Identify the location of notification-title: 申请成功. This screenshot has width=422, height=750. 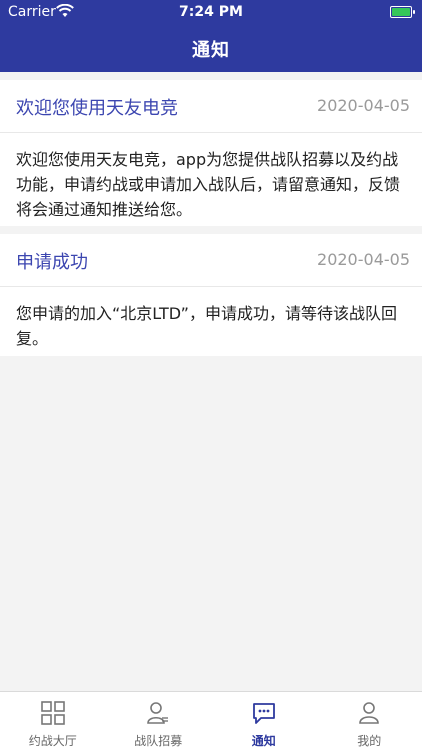
(52, 262).